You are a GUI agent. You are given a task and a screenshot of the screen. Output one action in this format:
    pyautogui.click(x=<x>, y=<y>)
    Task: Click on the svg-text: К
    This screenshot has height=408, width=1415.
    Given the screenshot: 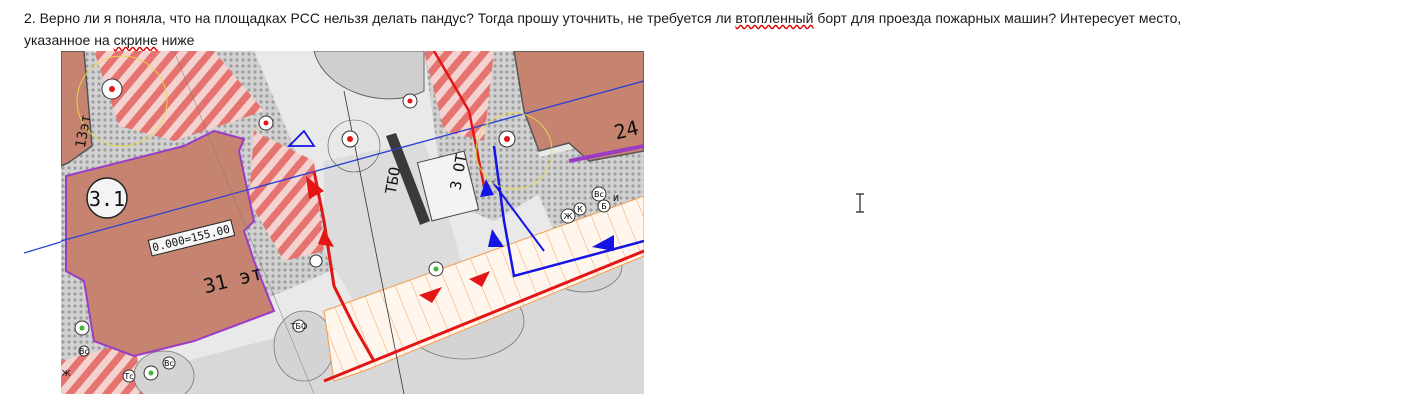 What is the action you would take?
    pyautogui.click(x=580, y=209)
    